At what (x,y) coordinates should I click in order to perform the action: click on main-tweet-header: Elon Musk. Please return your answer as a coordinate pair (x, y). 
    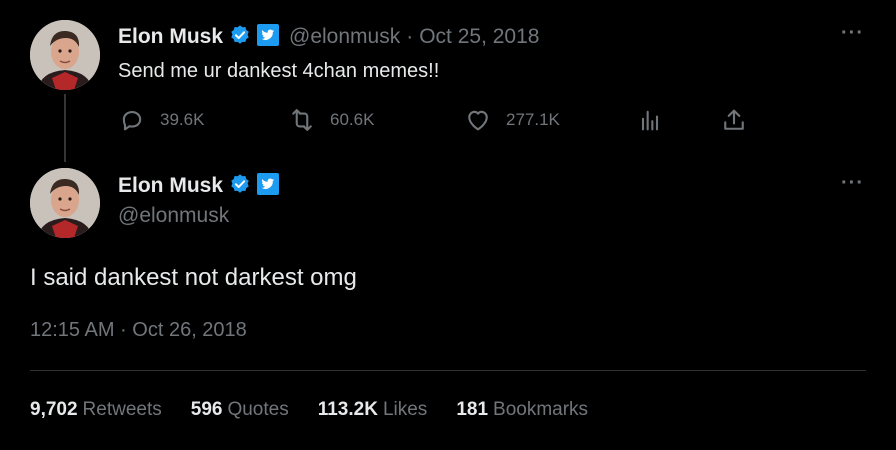
    Looking at the image, I should click on (199, 186).